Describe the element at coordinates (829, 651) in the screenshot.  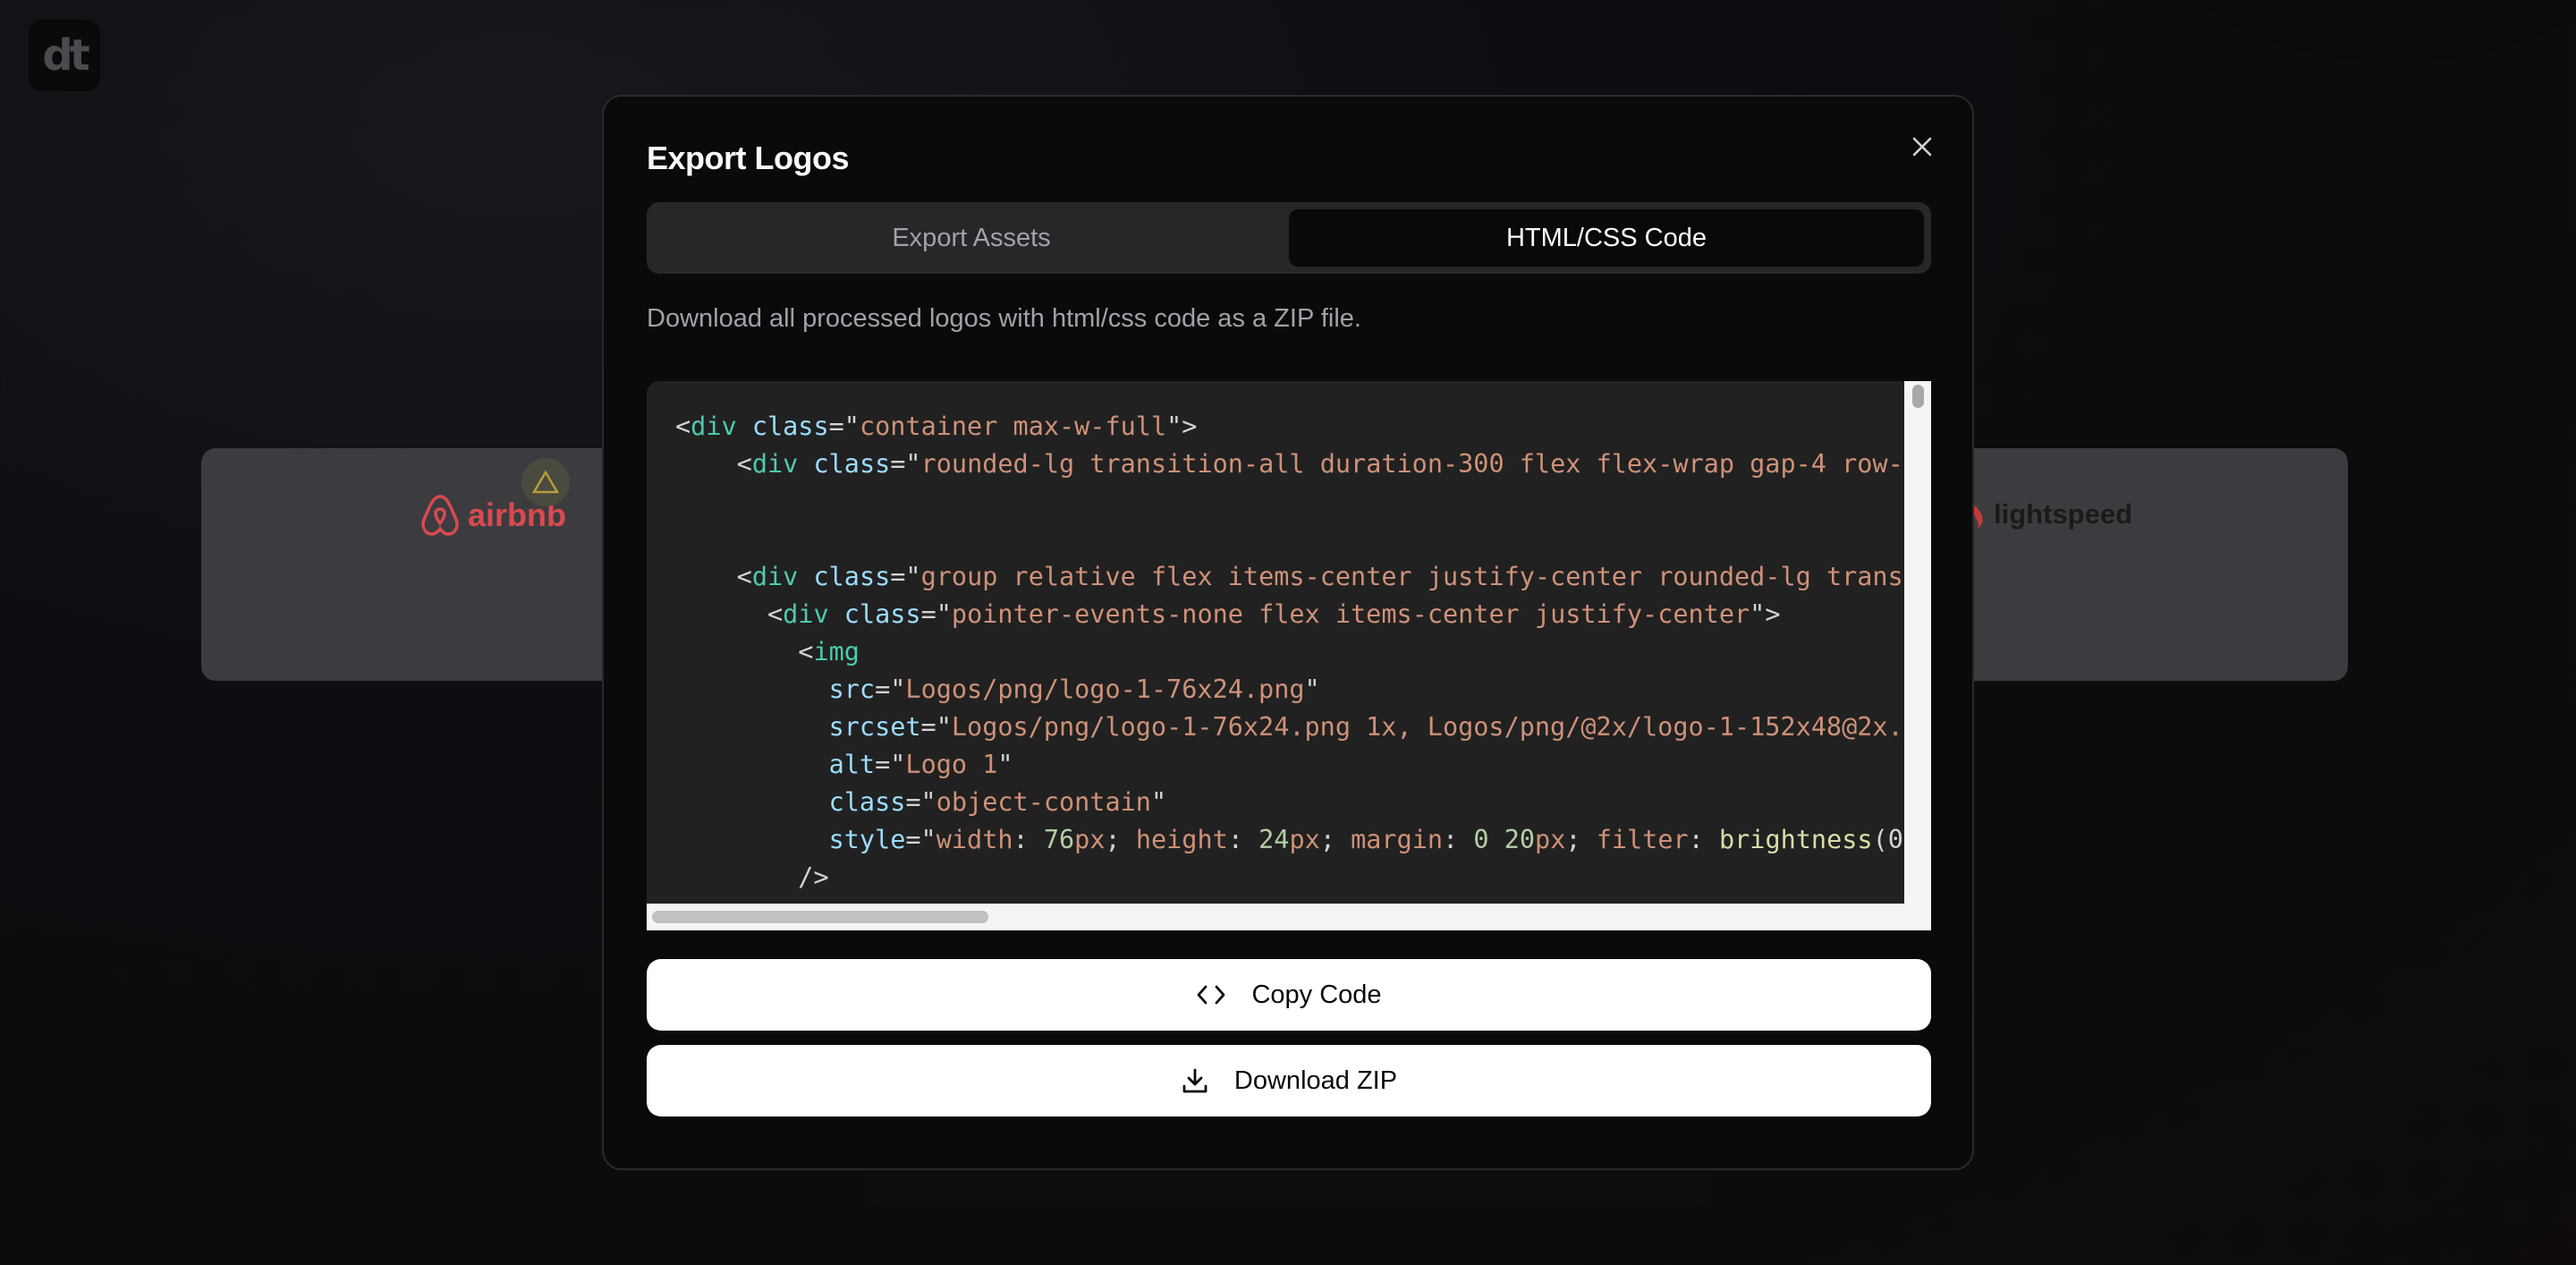
I see `code-line: <img` at that location.